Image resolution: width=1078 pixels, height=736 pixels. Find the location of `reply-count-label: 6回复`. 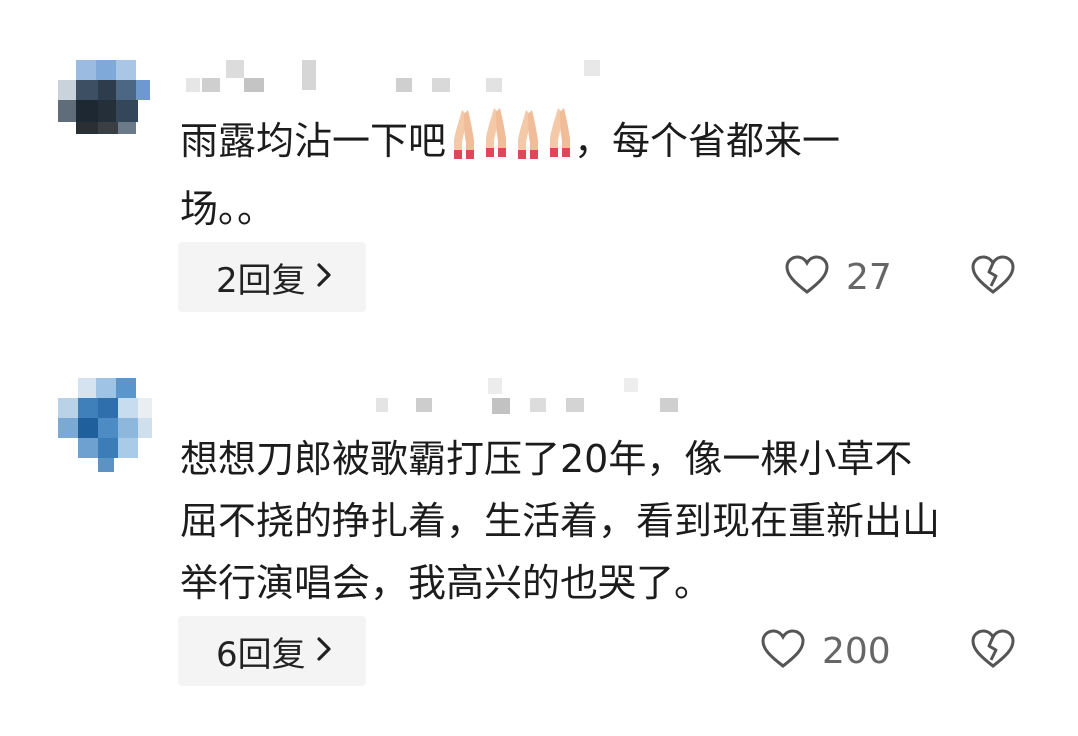

reply-count-label: 6回复 is located at coordinates (261, 654).